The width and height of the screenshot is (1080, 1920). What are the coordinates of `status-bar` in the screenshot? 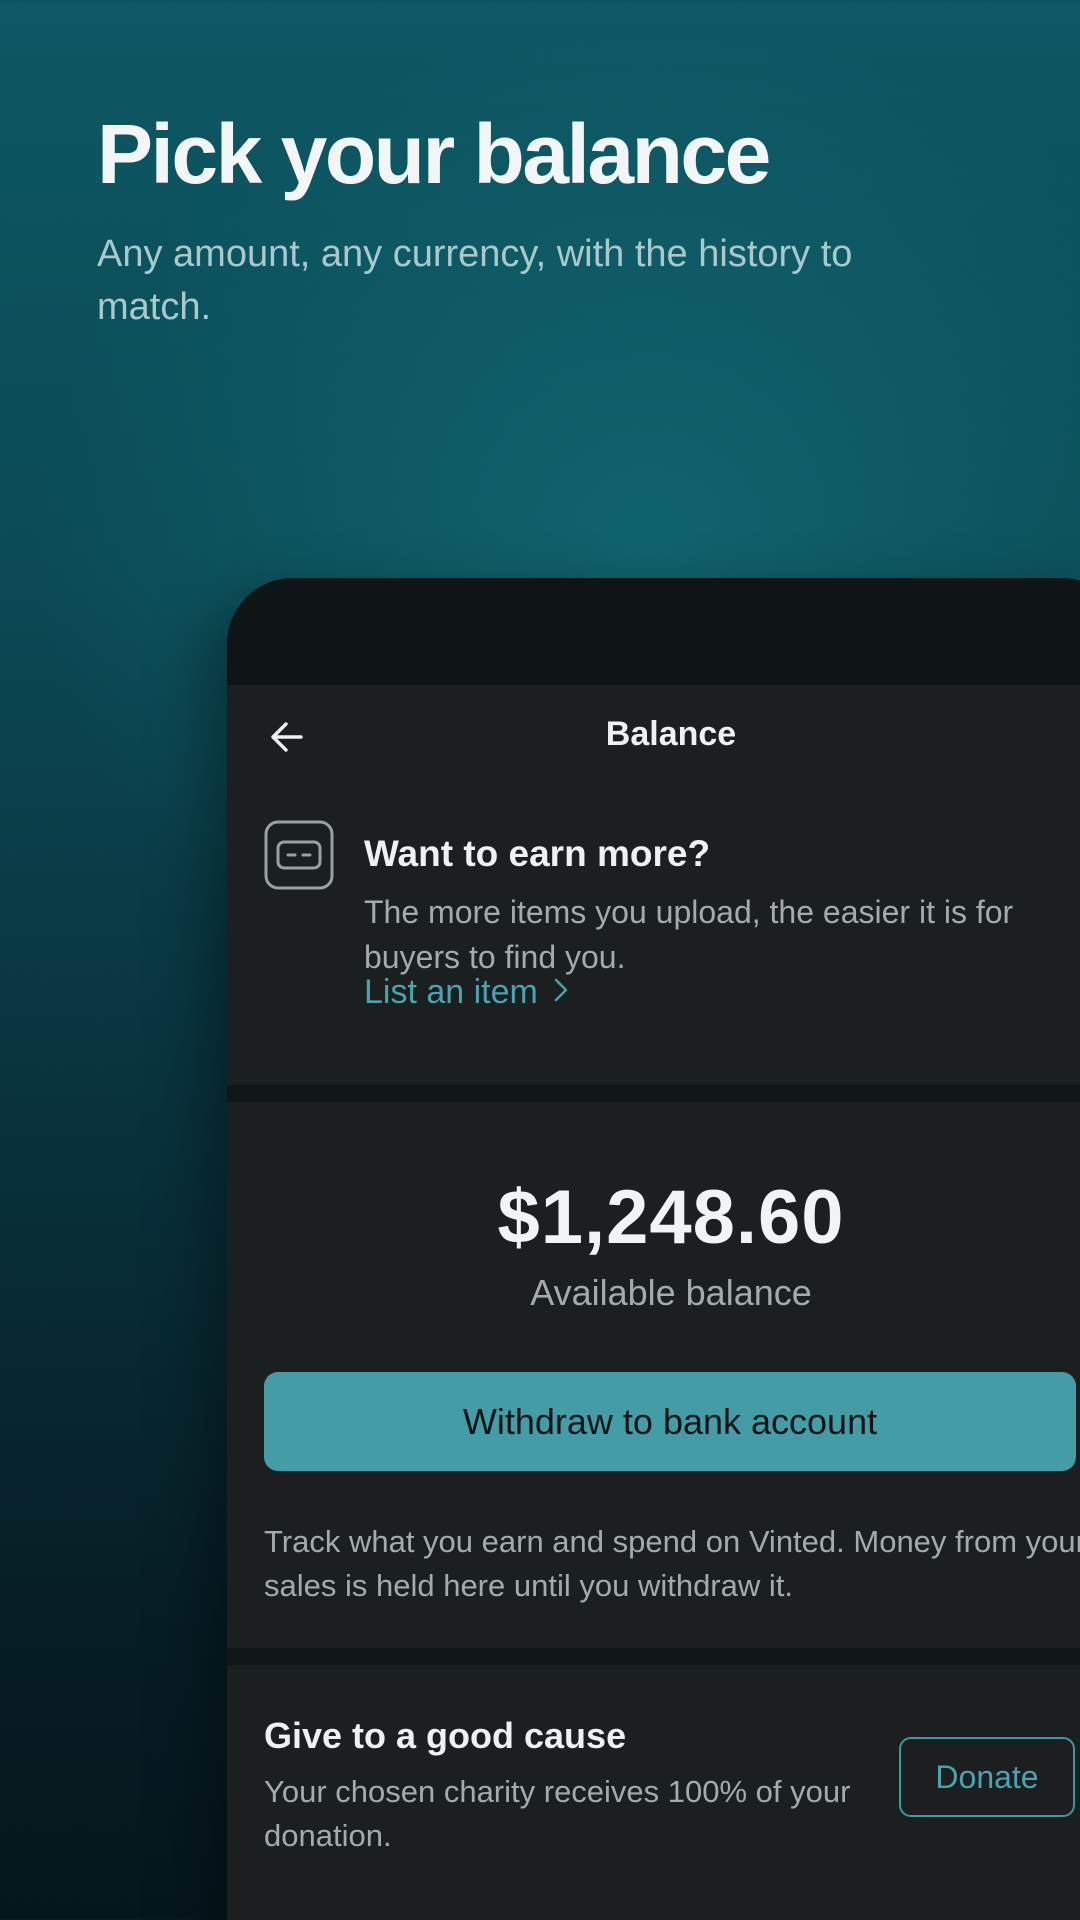 It's located at (653, 631).